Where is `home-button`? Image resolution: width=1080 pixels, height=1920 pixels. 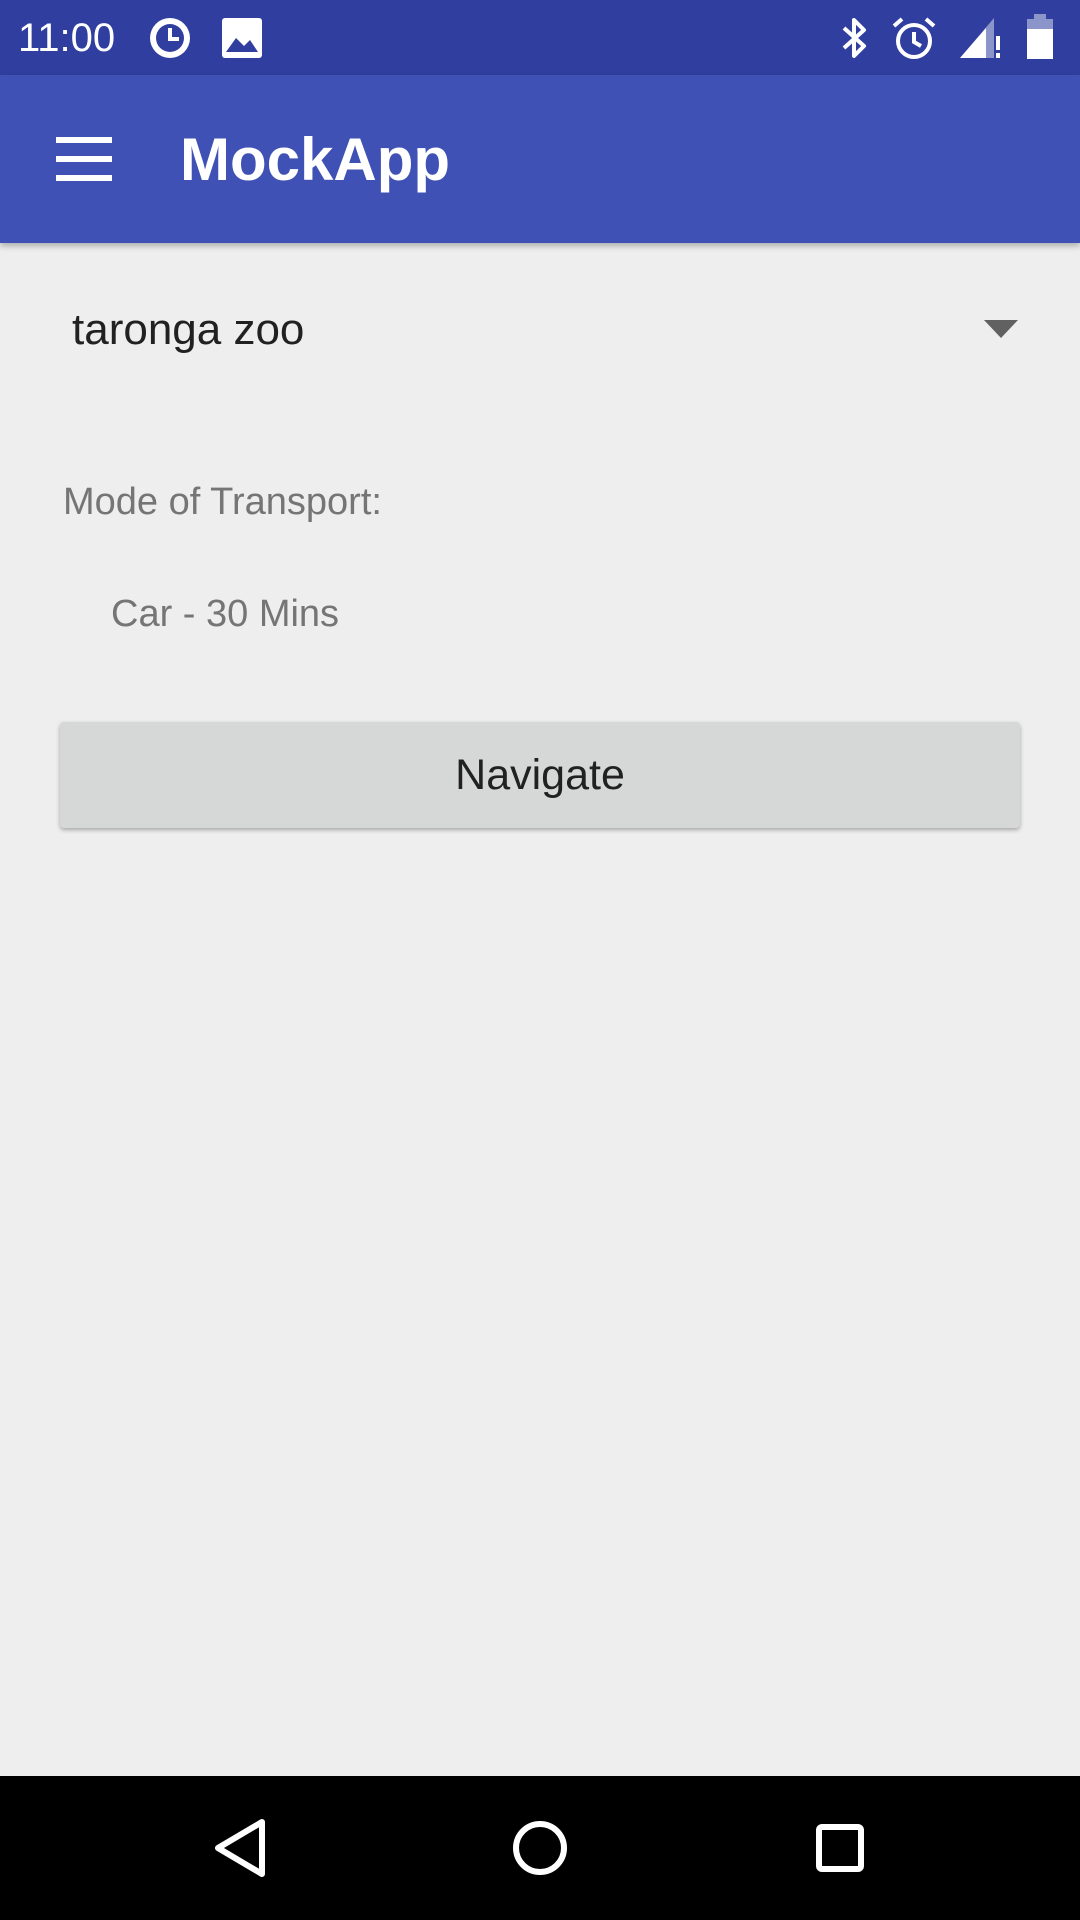
home-button is located at coordinates (540, 1848).